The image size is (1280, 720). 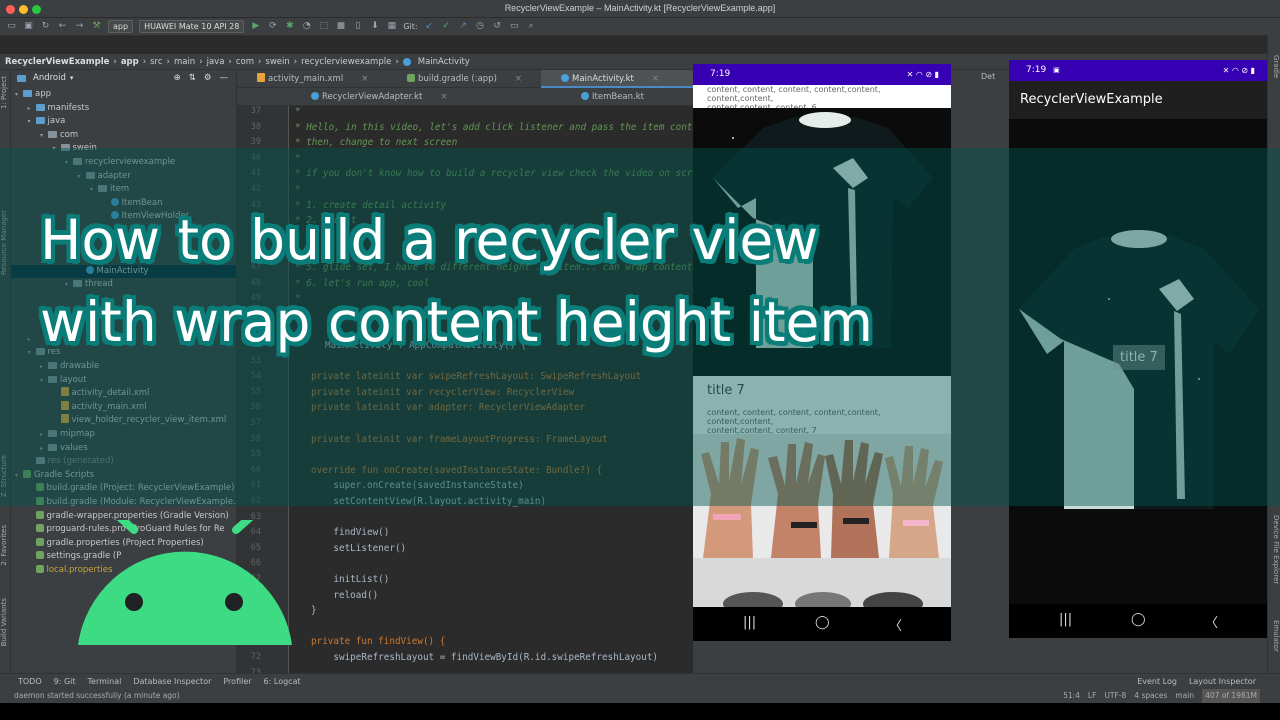 What do you see at coordinates (255, 126) in the screenshot?
I see `line-number: 38` at bounding box center [255, 126].